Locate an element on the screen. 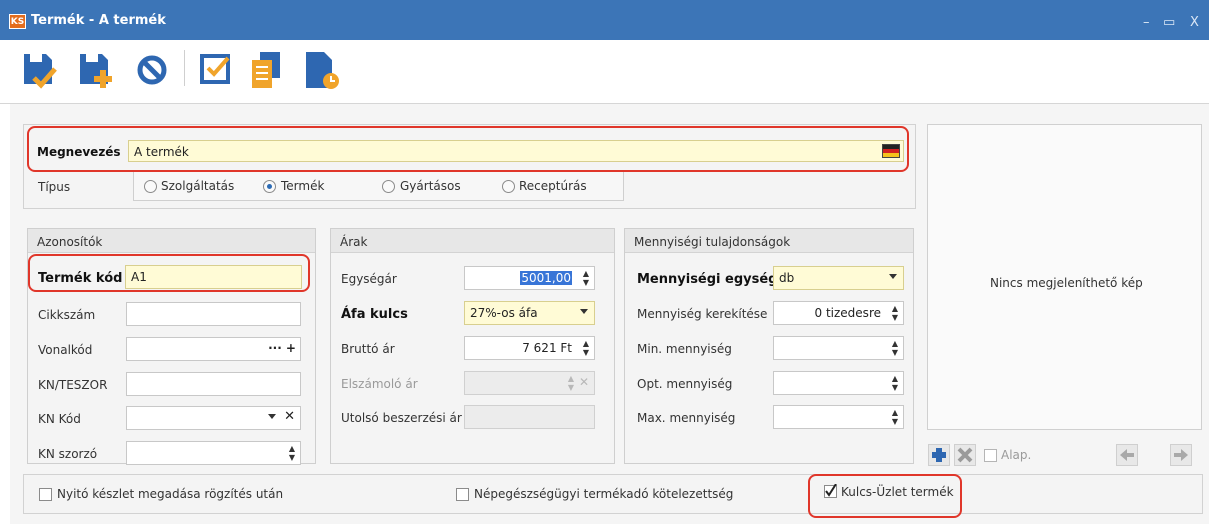  max-quantity-label: Max. mennyiség is located at coordinates (686, 418).